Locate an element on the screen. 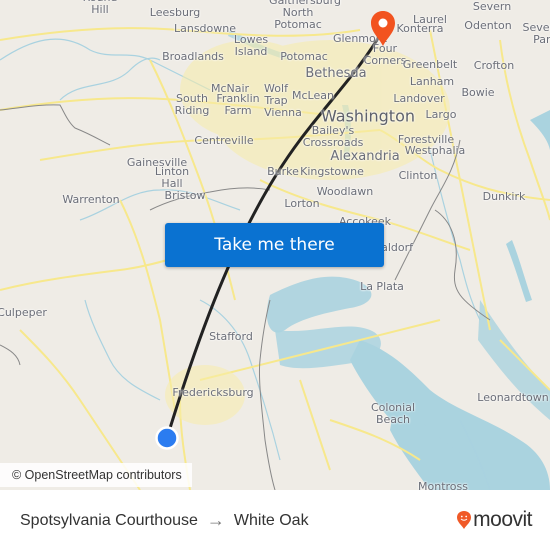  place-label: McLean is located at coordinates (313, 95).